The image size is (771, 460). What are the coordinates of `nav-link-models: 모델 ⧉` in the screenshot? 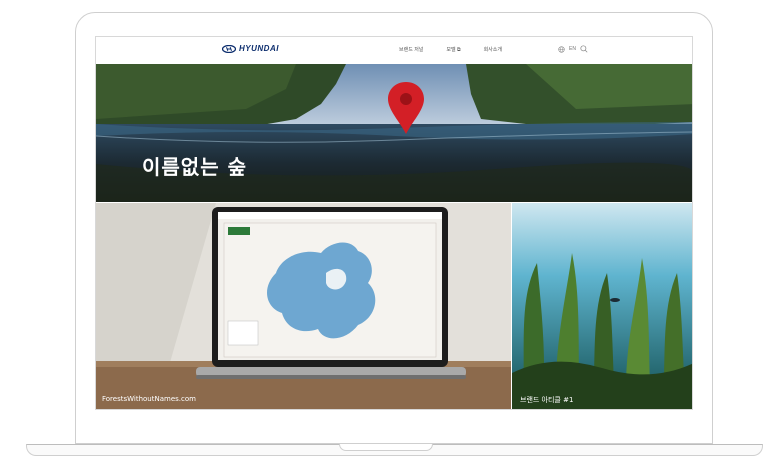 It's located at (453, 49).